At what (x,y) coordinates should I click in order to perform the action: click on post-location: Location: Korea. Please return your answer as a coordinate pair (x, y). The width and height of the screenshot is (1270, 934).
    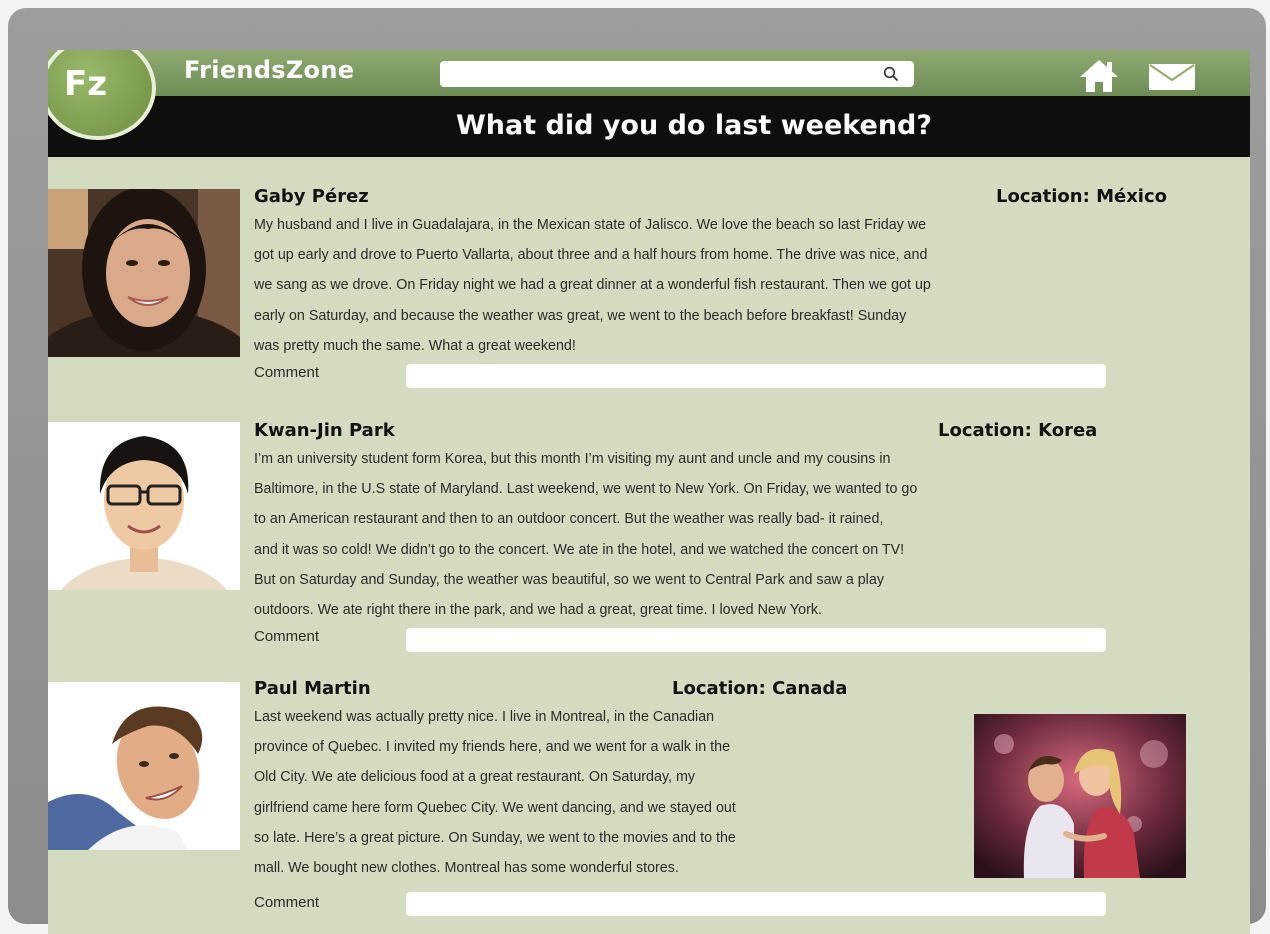
    Looking at the image, I should click on (1018, 430).